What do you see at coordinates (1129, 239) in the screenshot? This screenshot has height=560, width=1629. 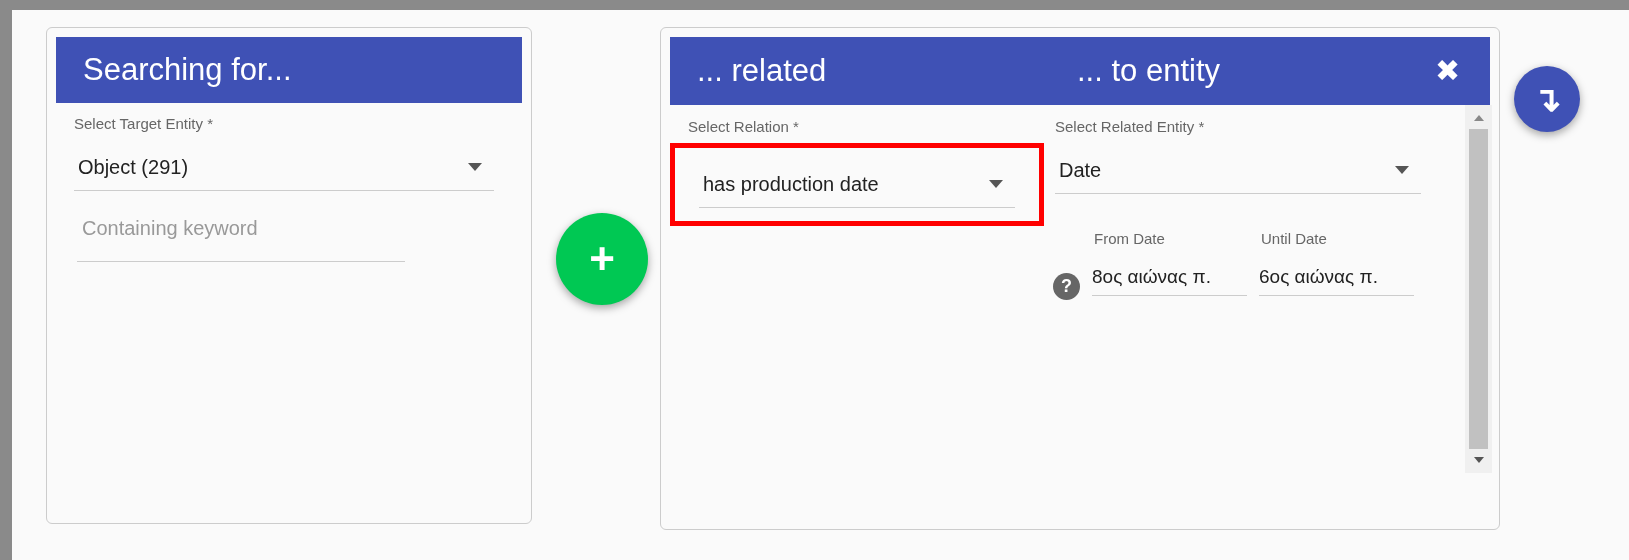 I see `field-label: From Date` at bounding box center [1129, 239].